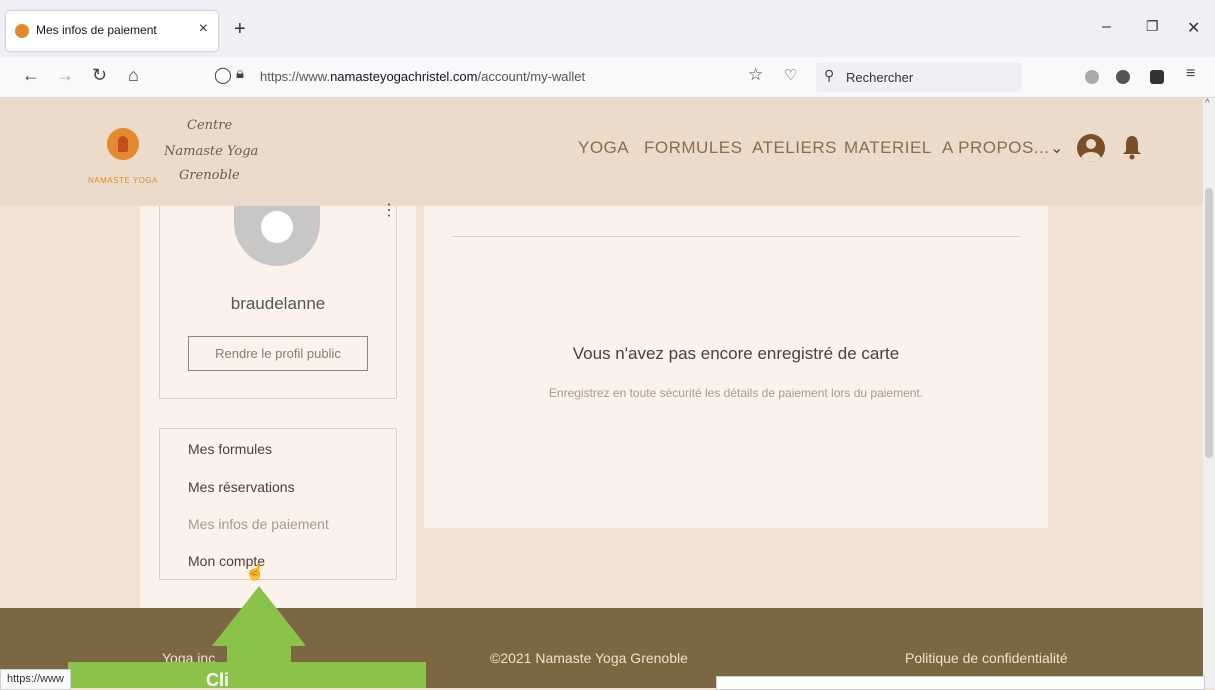 Image resolution: width=1215 pixels, height=690 pixels. Describe the element at coordinates (223, 75) in the screenshot. I see `shield-icon: ◯` at that location.